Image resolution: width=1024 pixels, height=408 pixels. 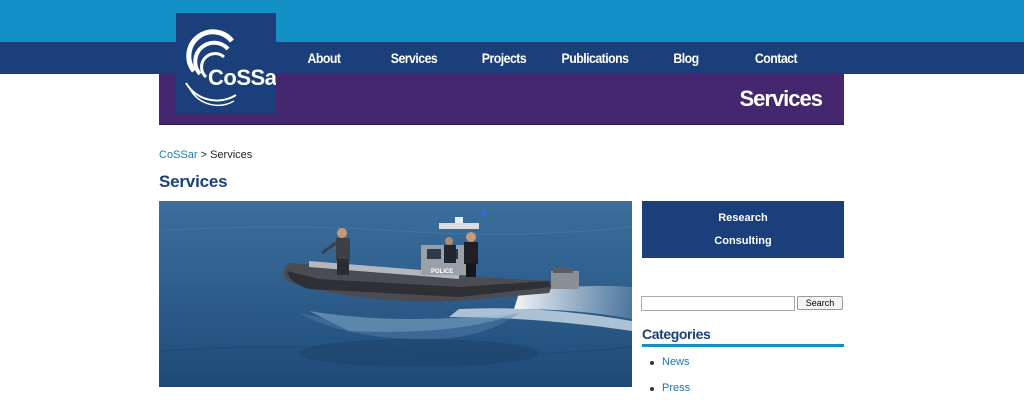 I want to click on categories-heading: Categories, so click(x=743, y=336).